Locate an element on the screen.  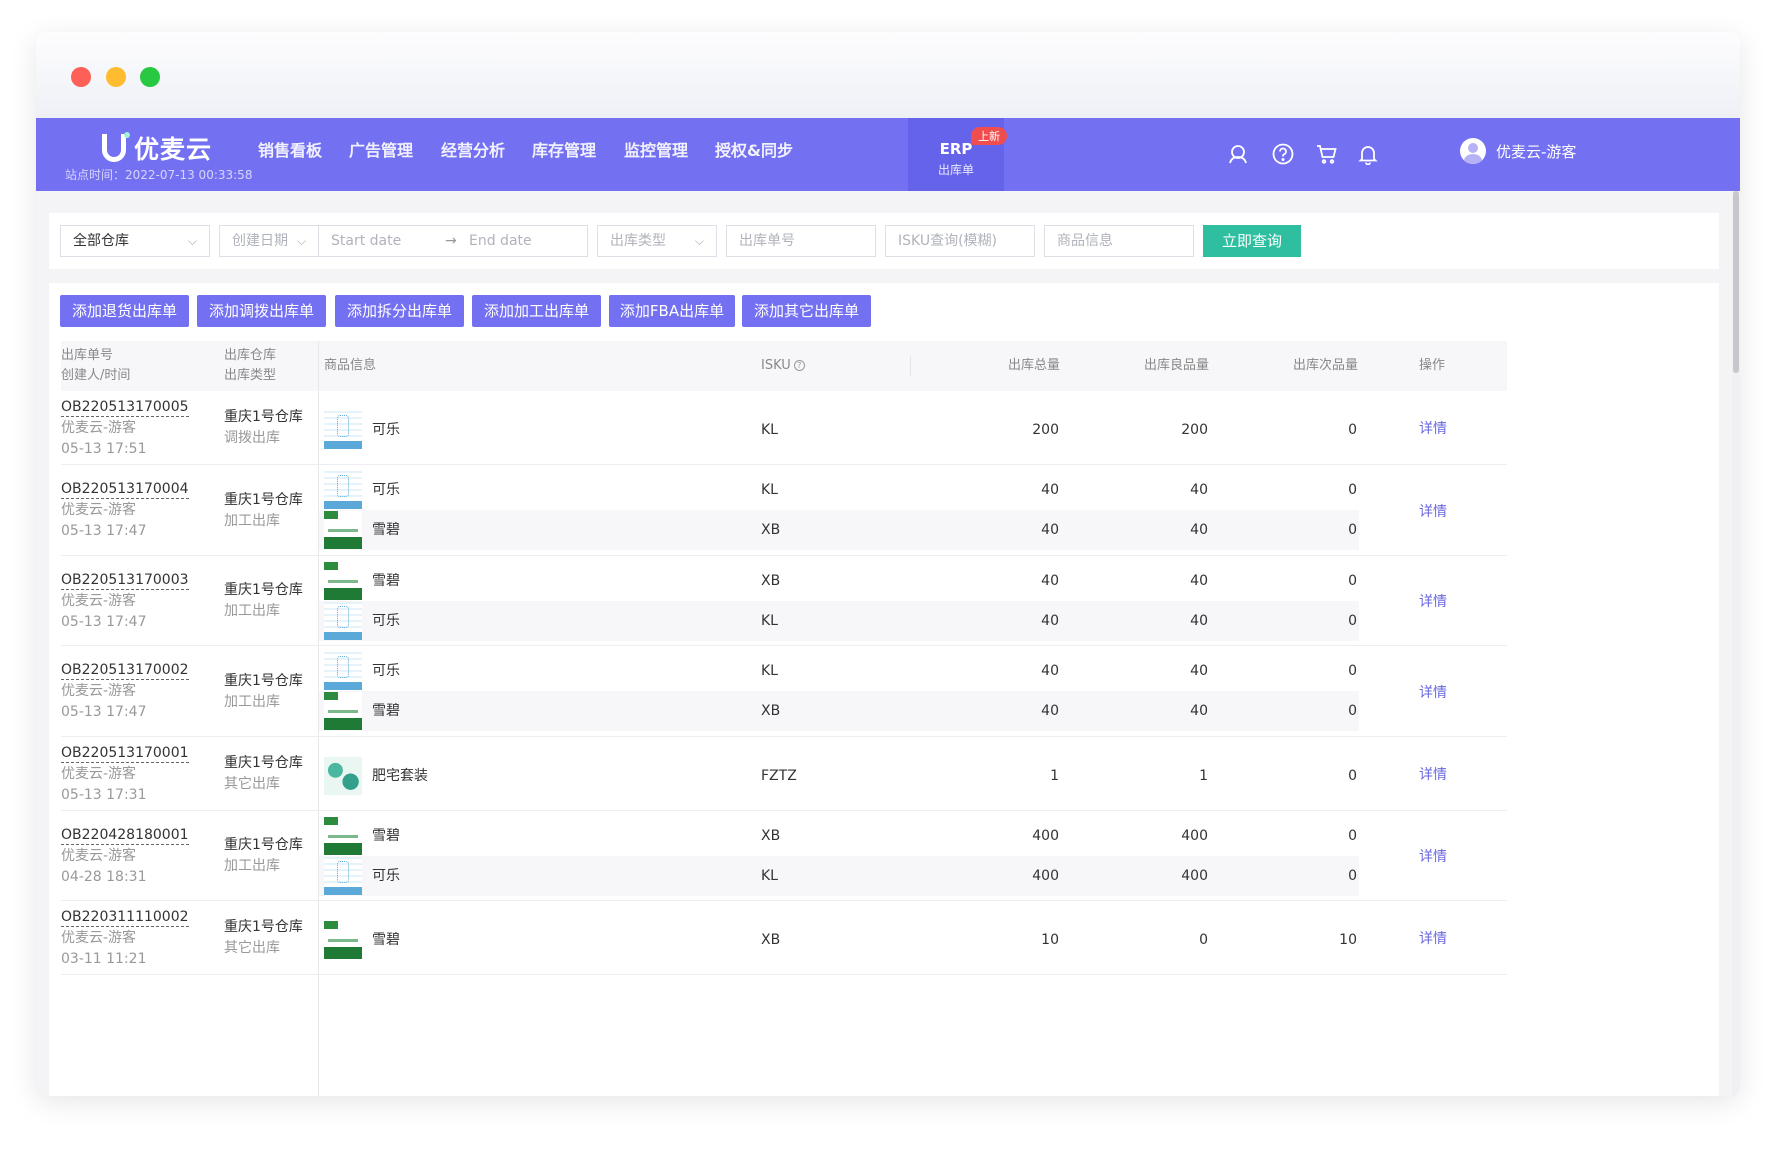
header-good: 出库良品量 is located at coordinates (1177, 365).